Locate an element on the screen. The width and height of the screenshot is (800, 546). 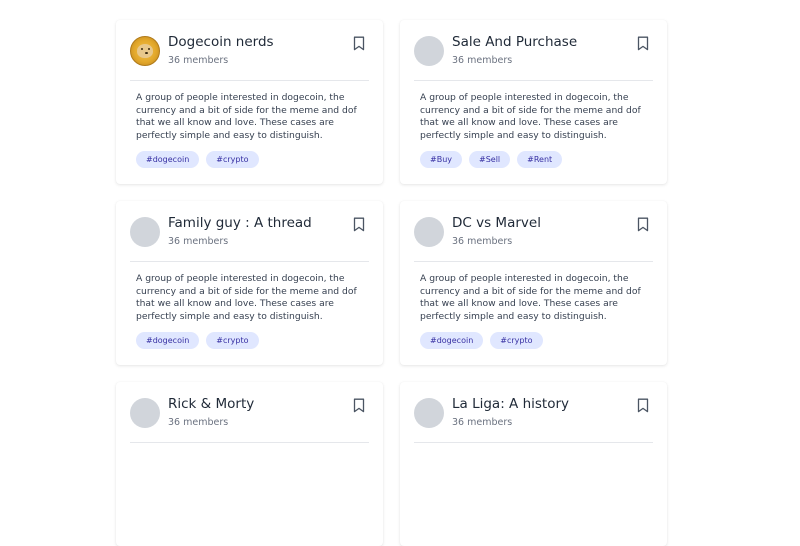
group-card-la-liga: La Liga: A history 36 members is located at coordinates (533, 464).